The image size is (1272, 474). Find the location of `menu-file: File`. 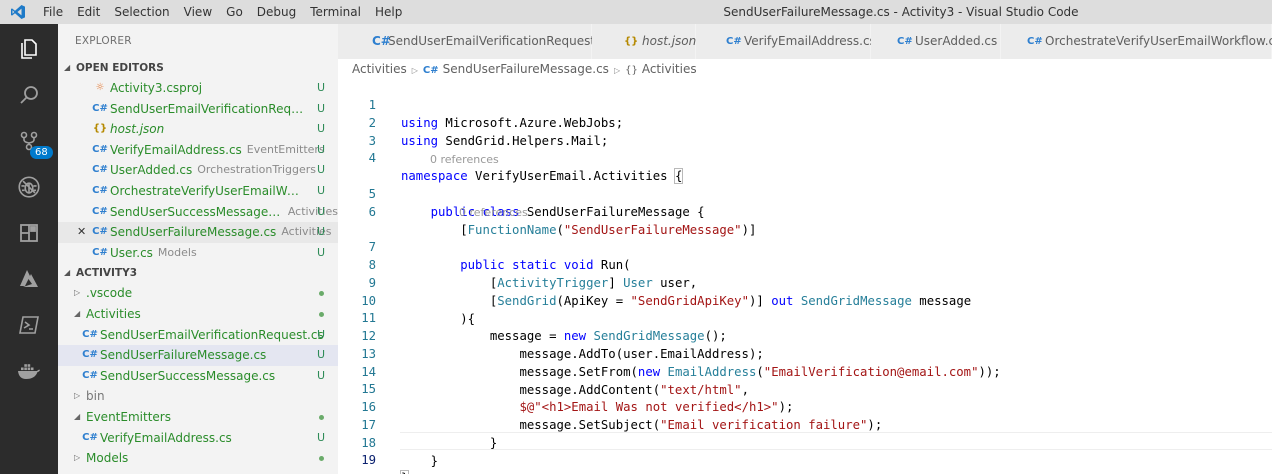

menu-file: File is located at coordinates (53, 12).